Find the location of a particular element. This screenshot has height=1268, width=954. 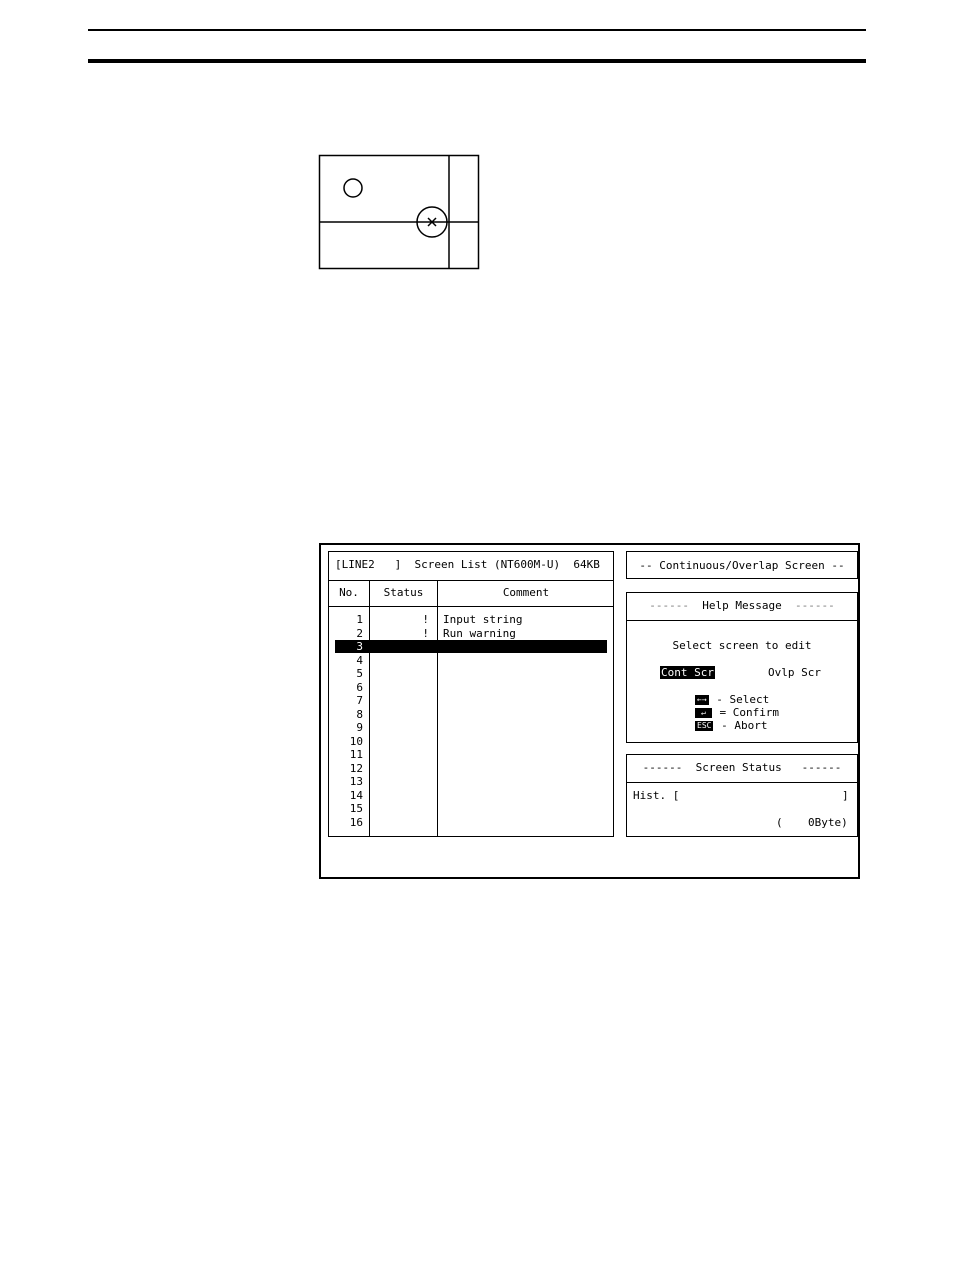

row-number: 13 is located at coordinates (356, 781).